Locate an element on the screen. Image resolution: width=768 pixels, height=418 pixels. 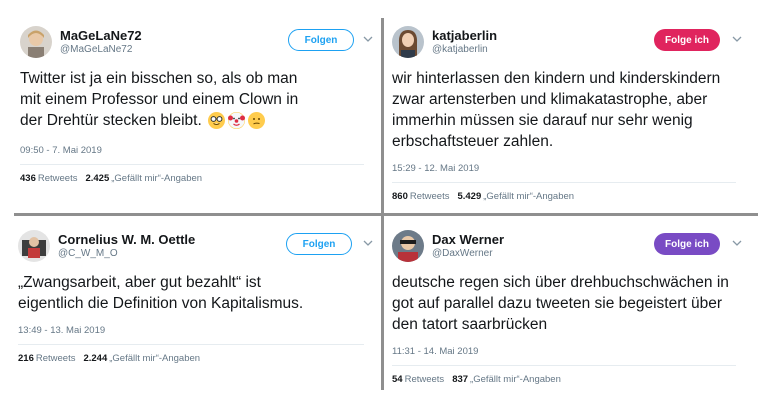
user-handle: @MaGeLaNe72 is located at coordinates (101, 49).